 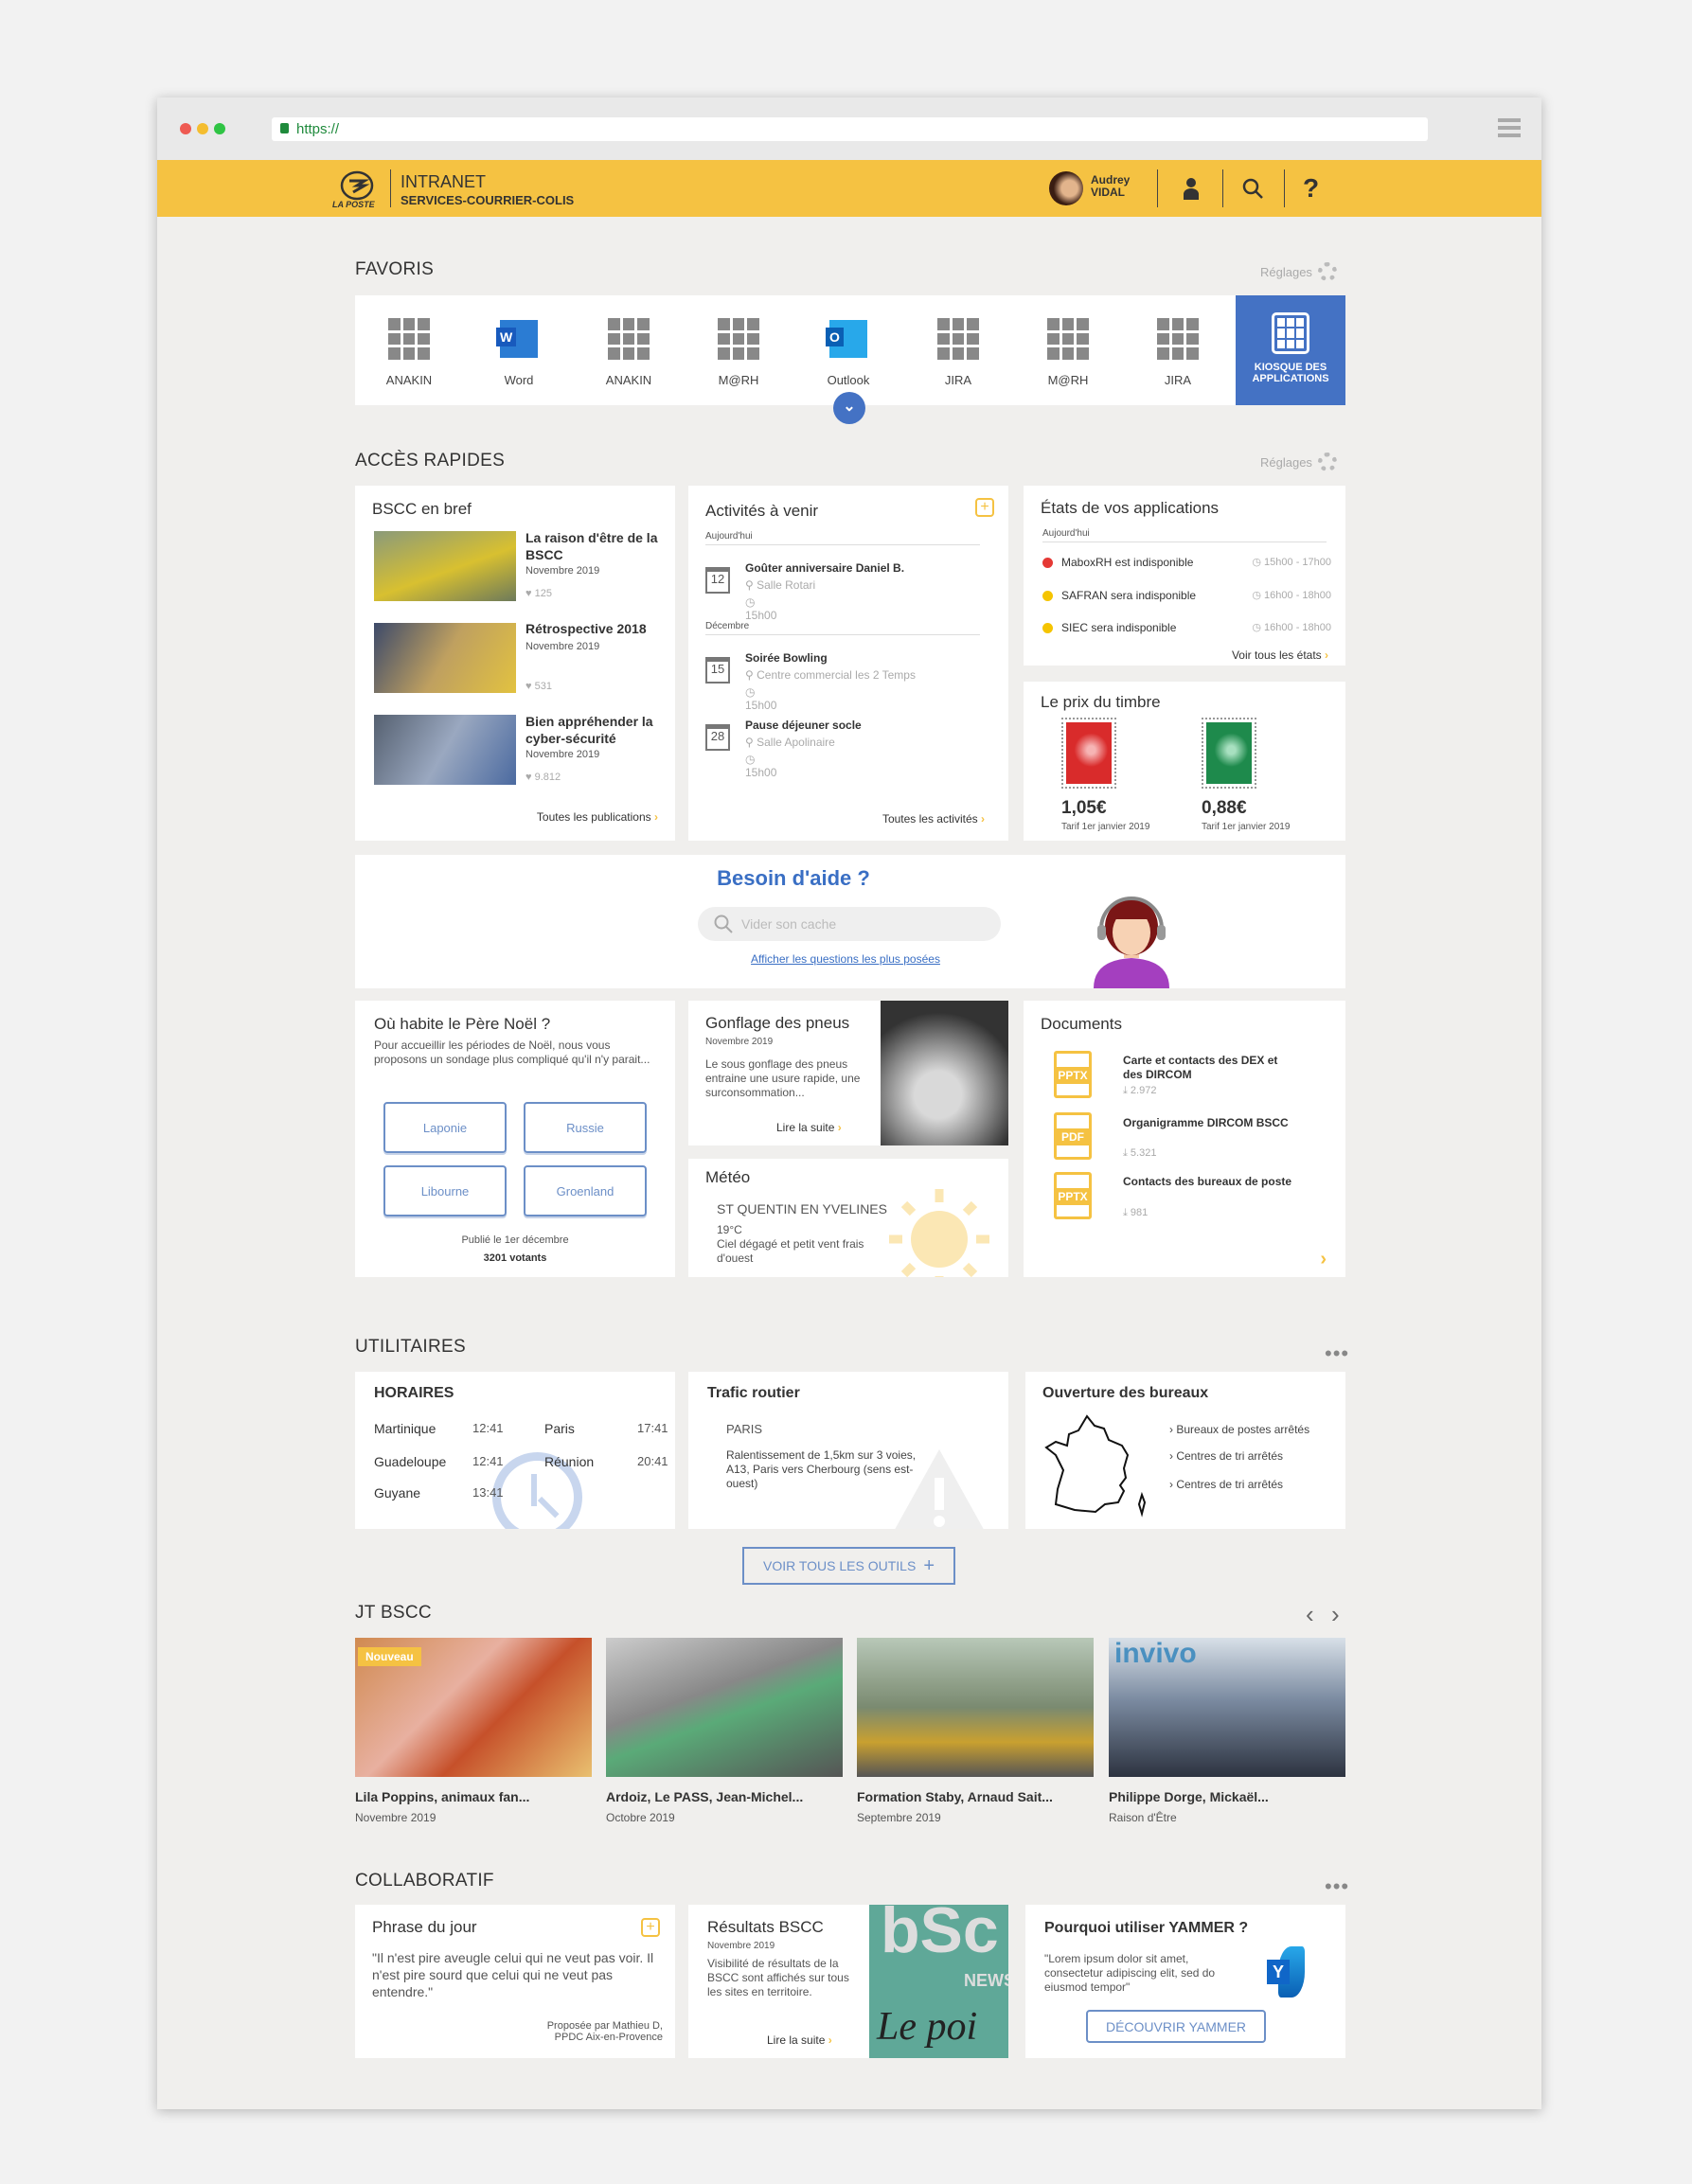 I want to click on yammer-icon: Y, so click(x=1286, y=1972).